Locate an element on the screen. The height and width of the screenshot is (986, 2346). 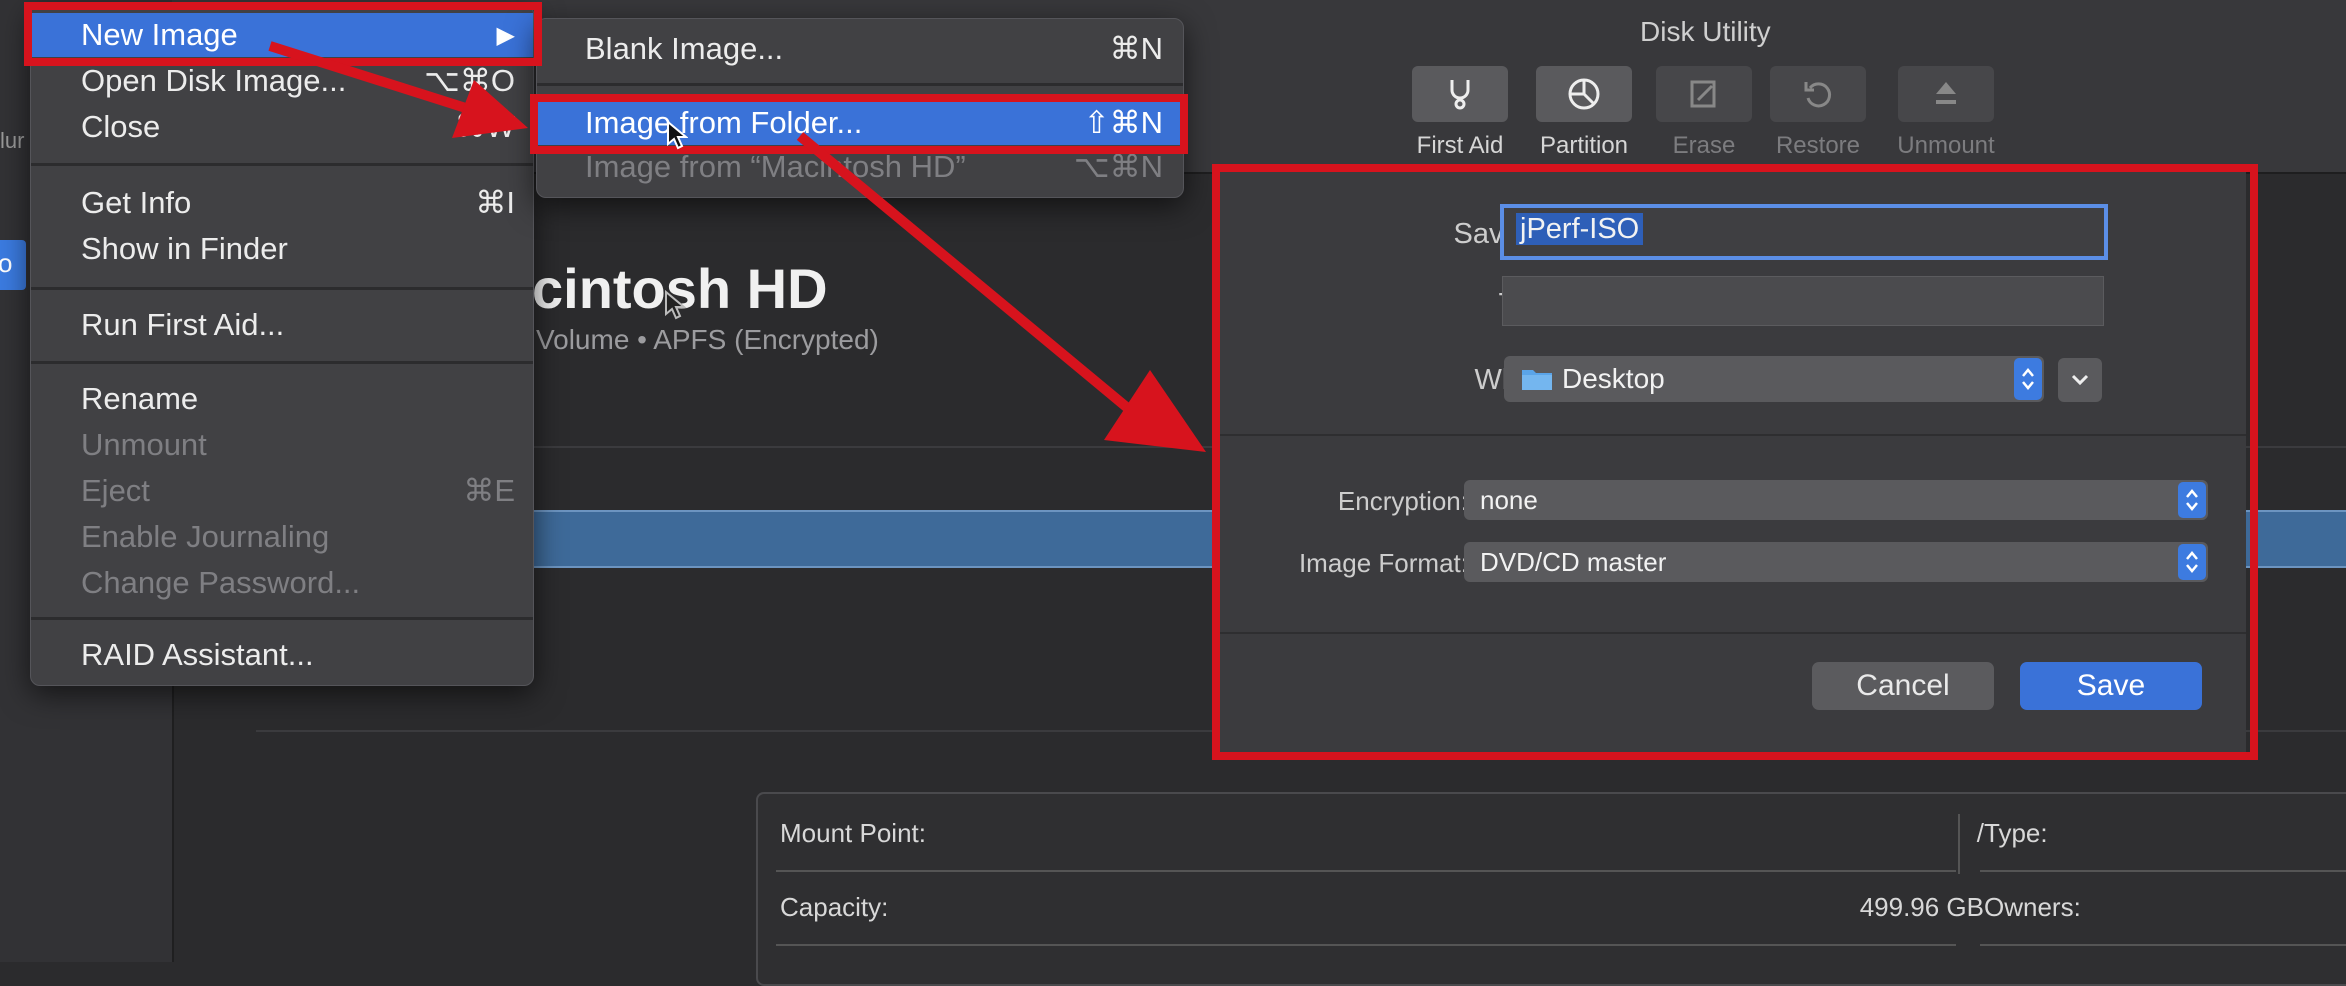
menu-item-shortcut: ⌘I is located at coordinates (495, 202).